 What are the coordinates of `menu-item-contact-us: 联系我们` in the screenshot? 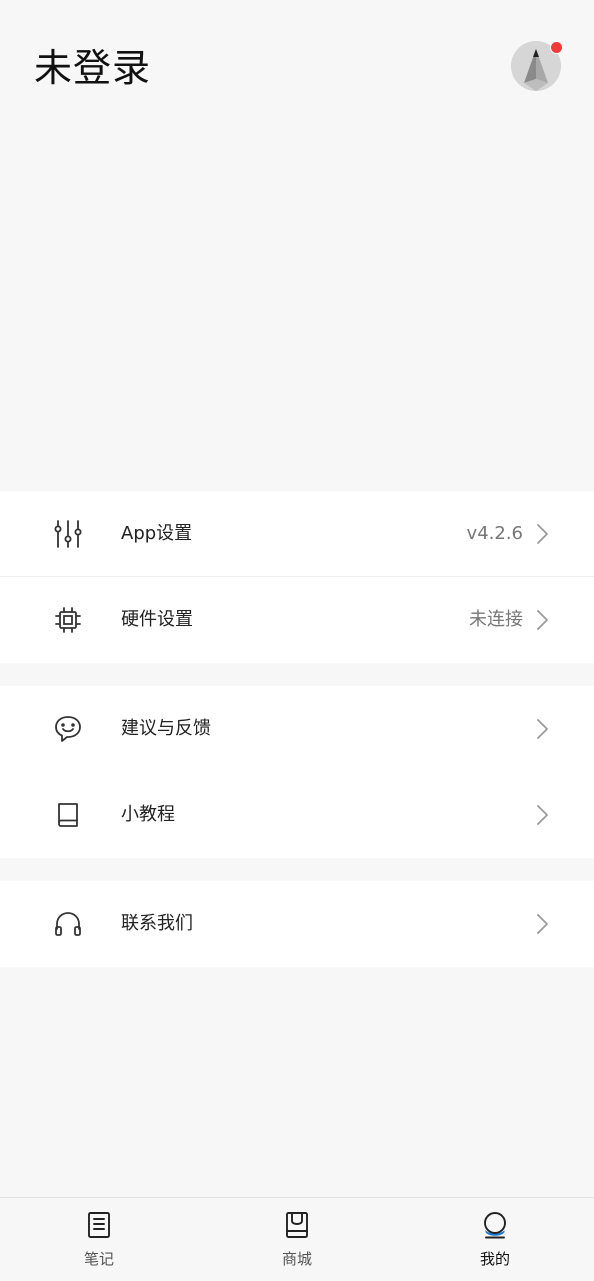 It's located at (297, 924).